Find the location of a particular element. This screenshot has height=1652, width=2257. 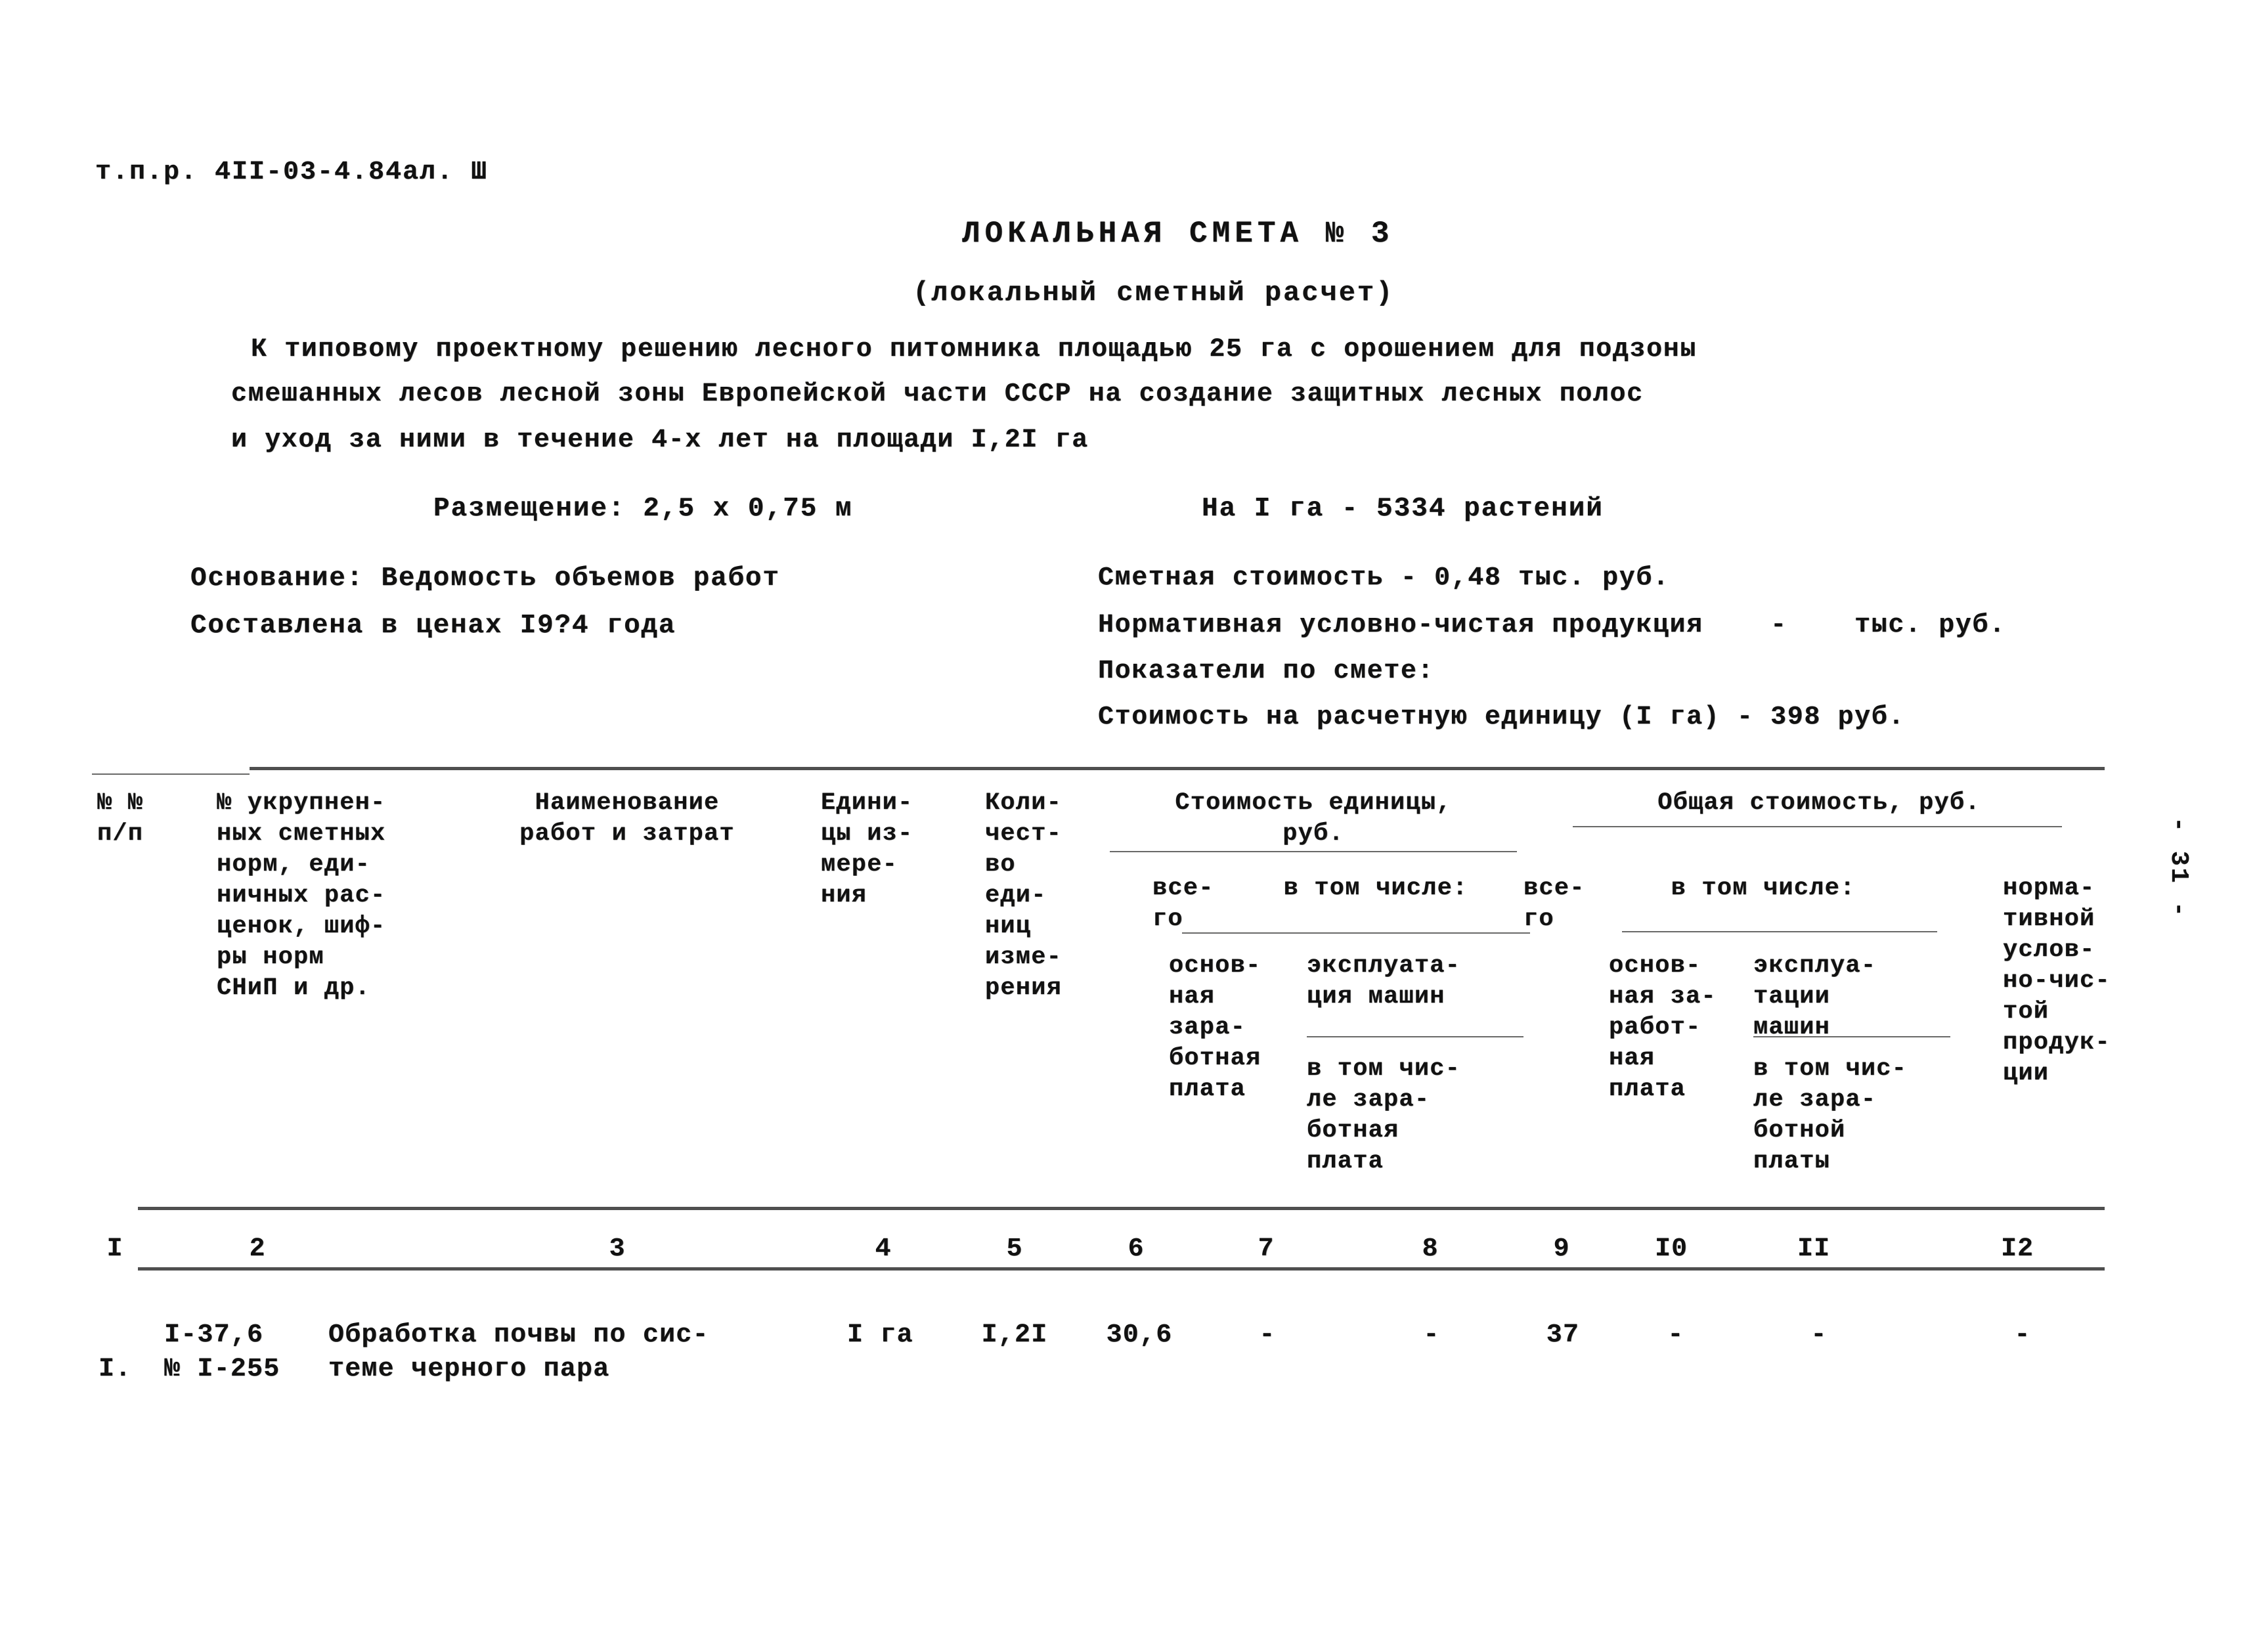

indicators-label: Показатели по смете: is located at coordinates (1266, 671).